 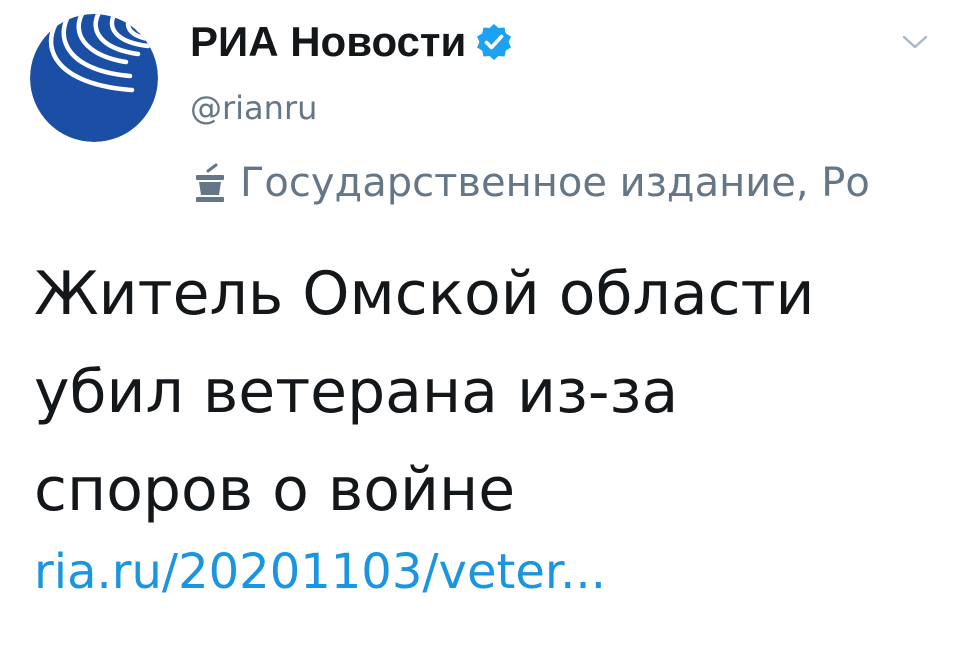 What do you see at coordinates (424, 294) in the screenshot?
I see `tweet-text-line: Житель Омской области` at bounding box center [424, 294].